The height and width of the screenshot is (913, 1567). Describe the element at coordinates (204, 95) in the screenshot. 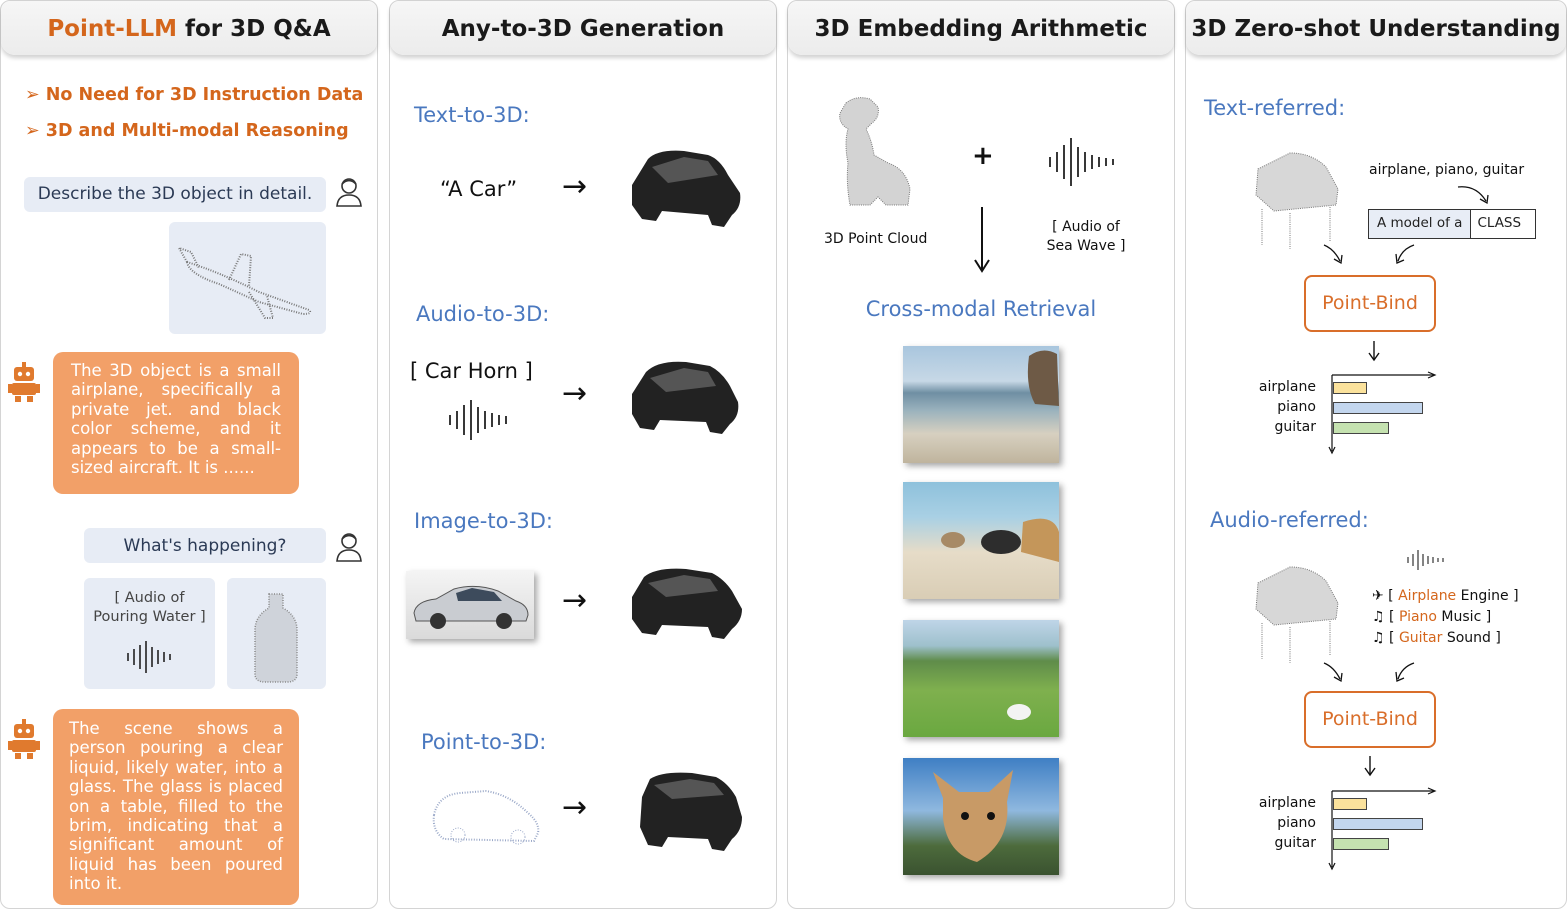

I see `bullet-1-text: No Need for 3D Instruction Data` at that location.